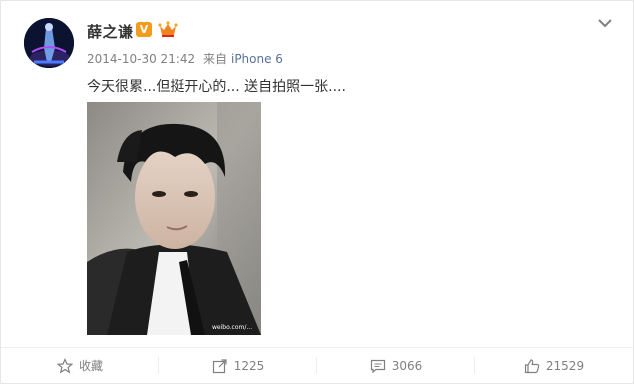 The height and width of the screenshot is (384, 634). Describe the element at coordinates (532, 365) in the screenshot. I see `thumbs-up-icon` at that location.